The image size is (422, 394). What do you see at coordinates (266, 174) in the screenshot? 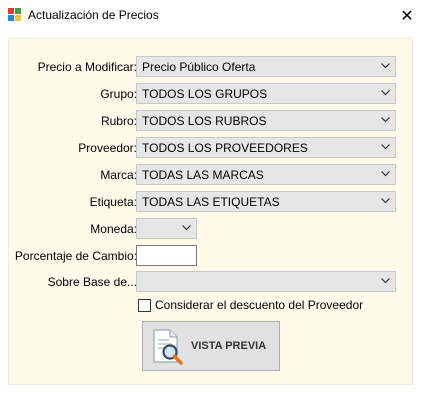
I see `marca-select: TODAS LAS MARCAS` at bounding box center [266, 174].